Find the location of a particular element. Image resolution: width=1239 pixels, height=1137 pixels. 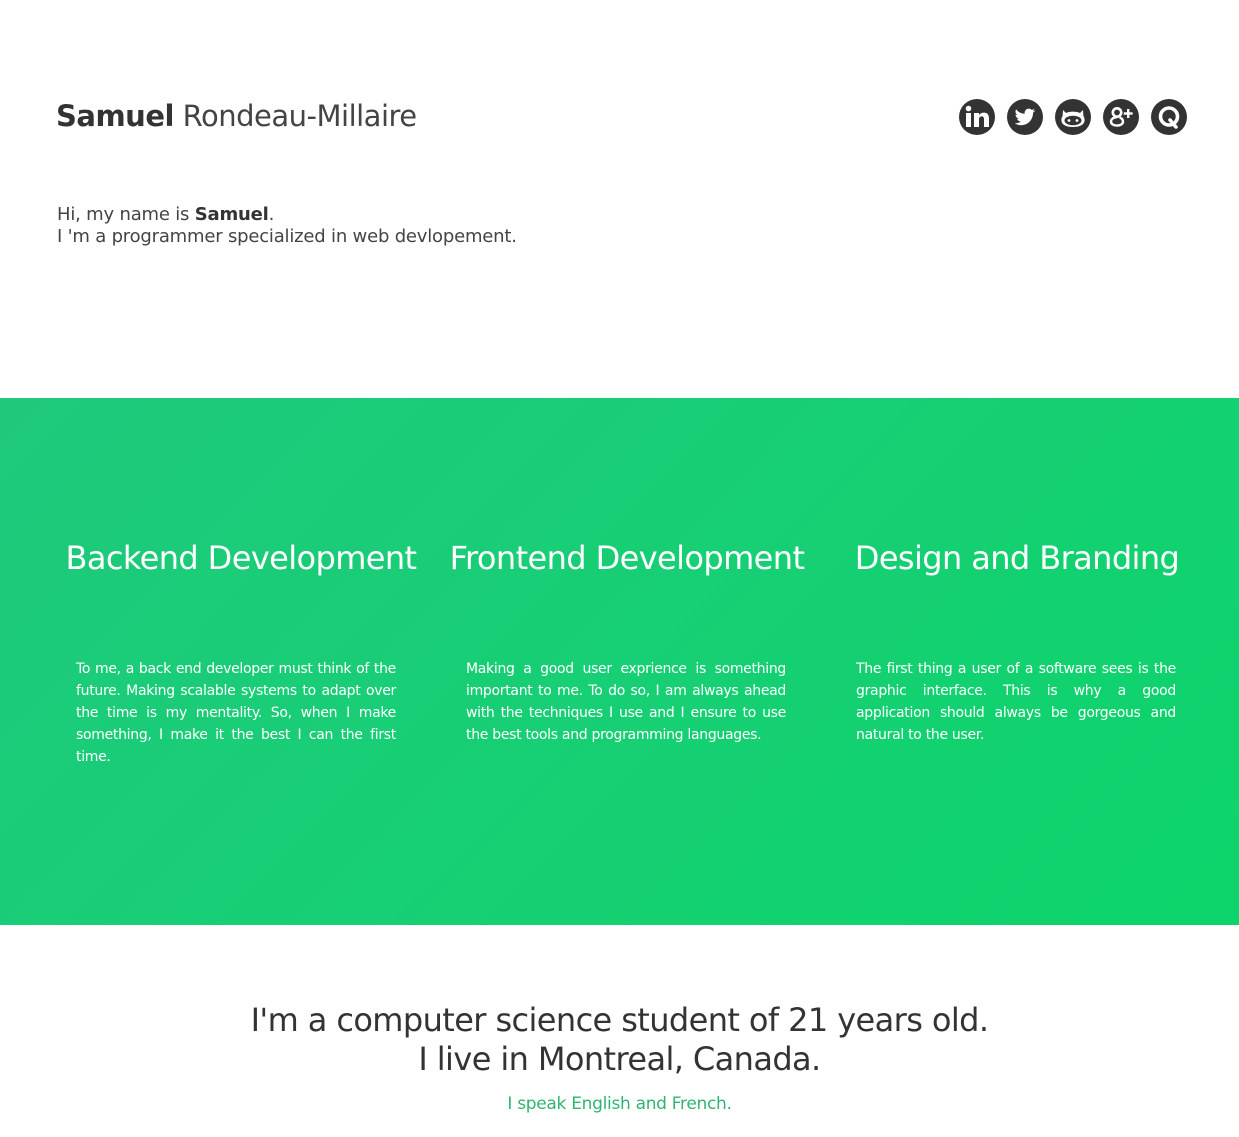

about-languages: I speak English and French. is located at coordinates (619, 1104).